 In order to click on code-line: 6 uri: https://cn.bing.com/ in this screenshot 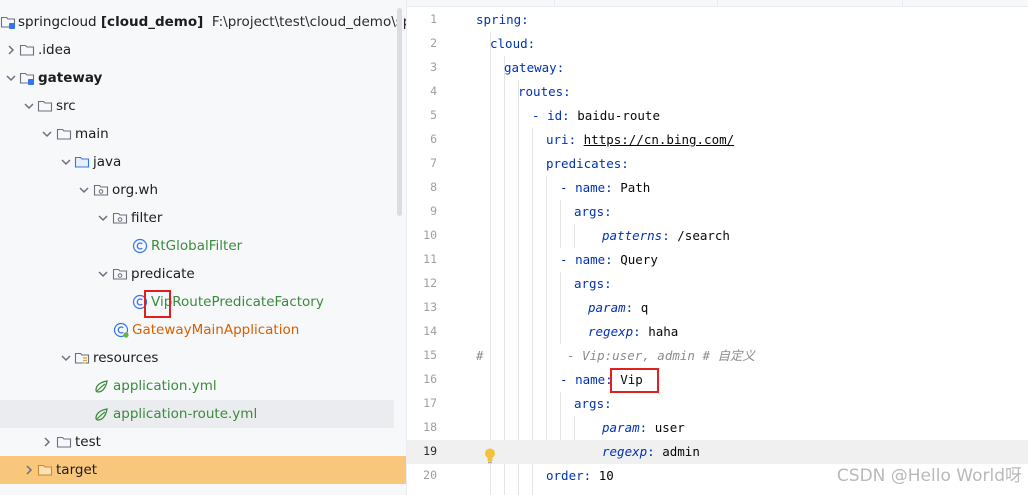, I will do `click(717, 140)`.